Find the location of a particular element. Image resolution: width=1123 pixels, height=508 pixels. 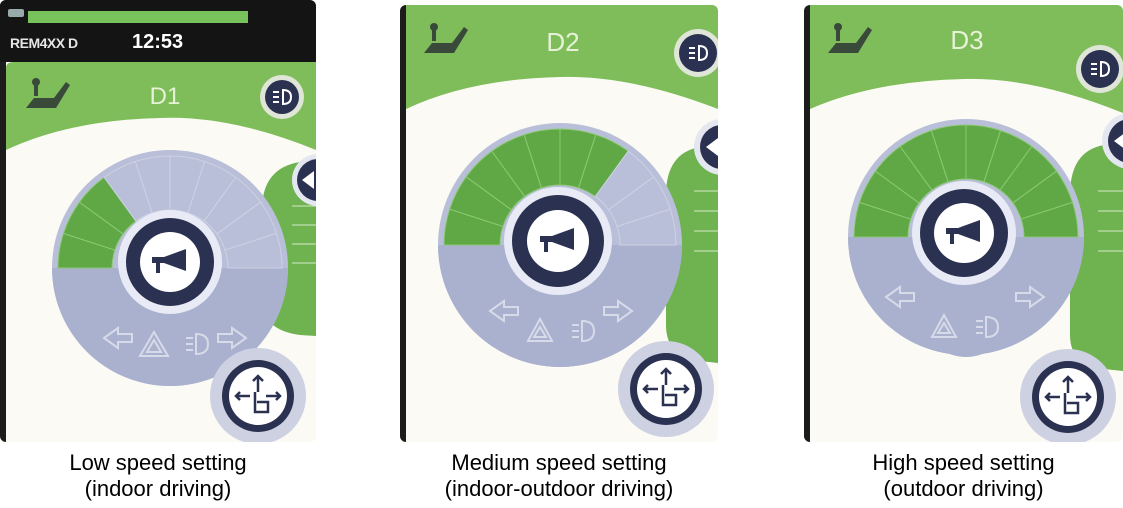

caption: Low speed setting (indoor driving) is located at coordinates (158, 476).